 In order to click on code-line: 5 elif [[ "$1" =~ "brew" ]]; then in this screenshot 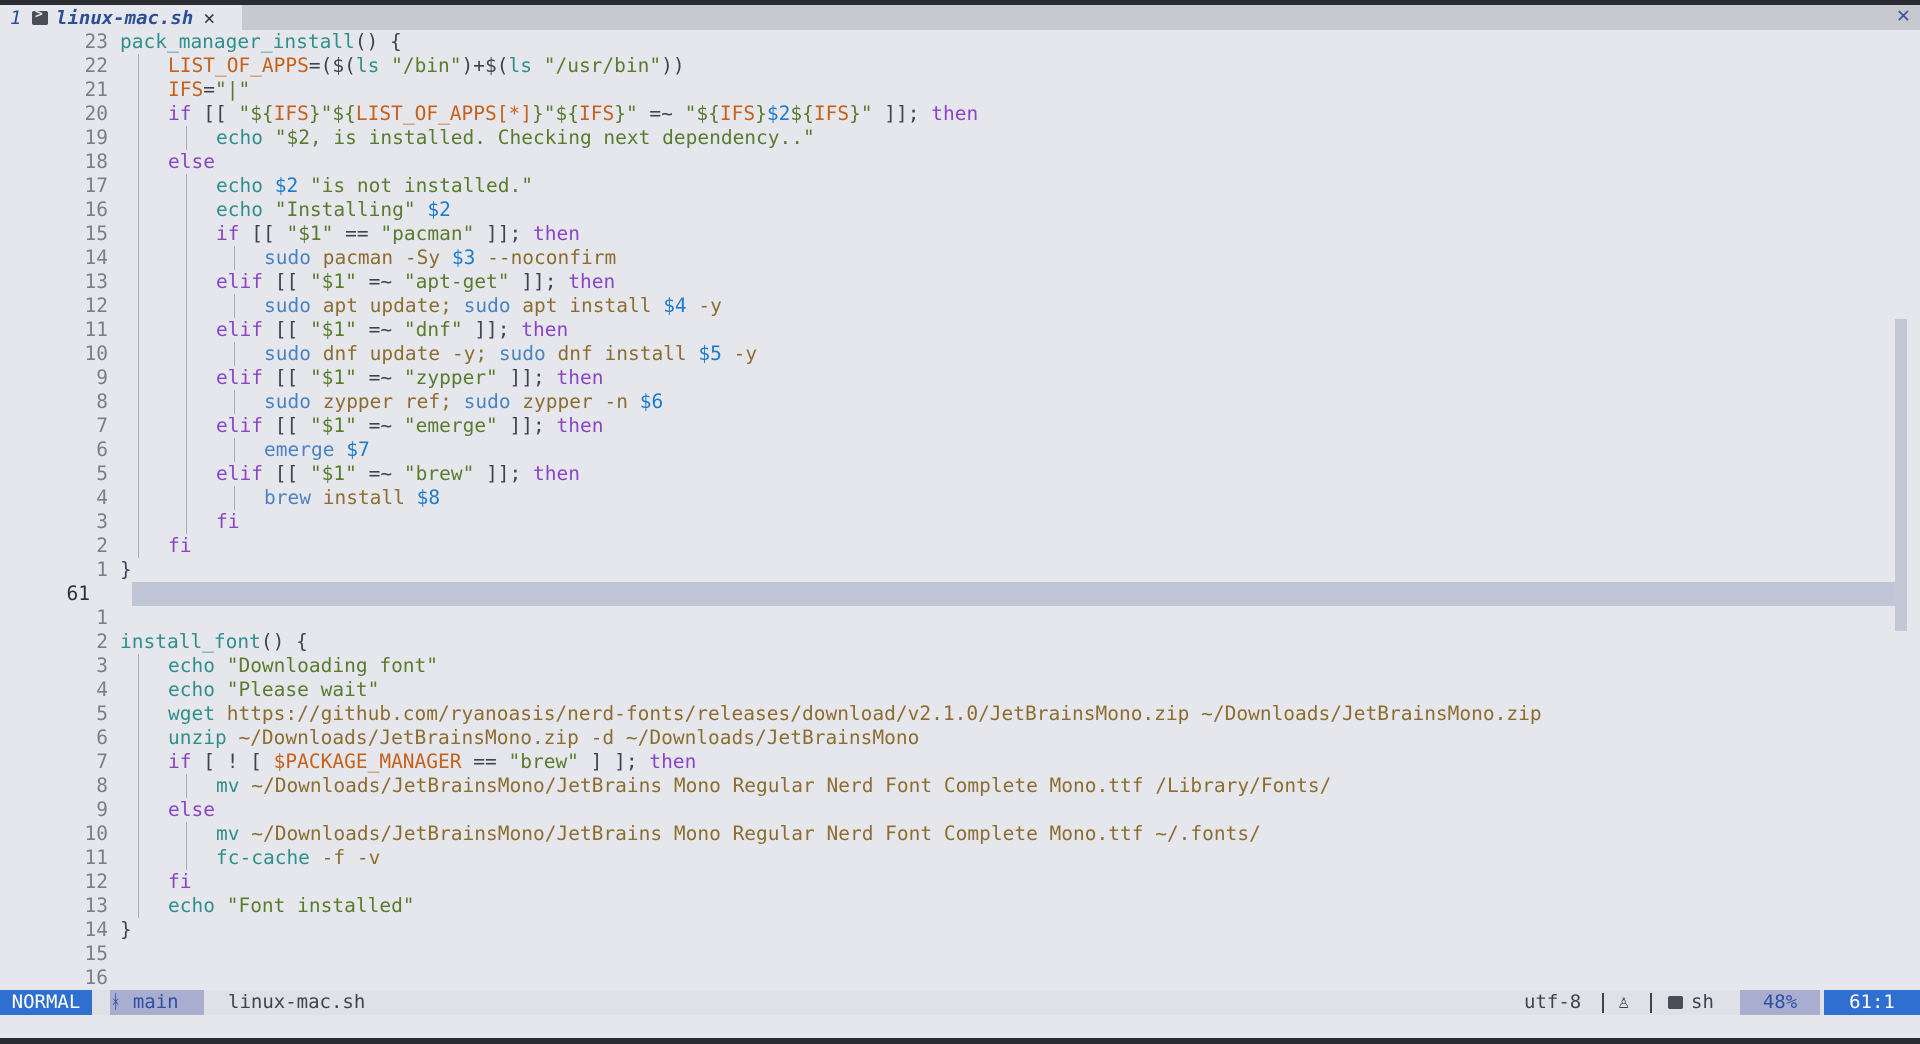, I will do `click(947, 474)`.